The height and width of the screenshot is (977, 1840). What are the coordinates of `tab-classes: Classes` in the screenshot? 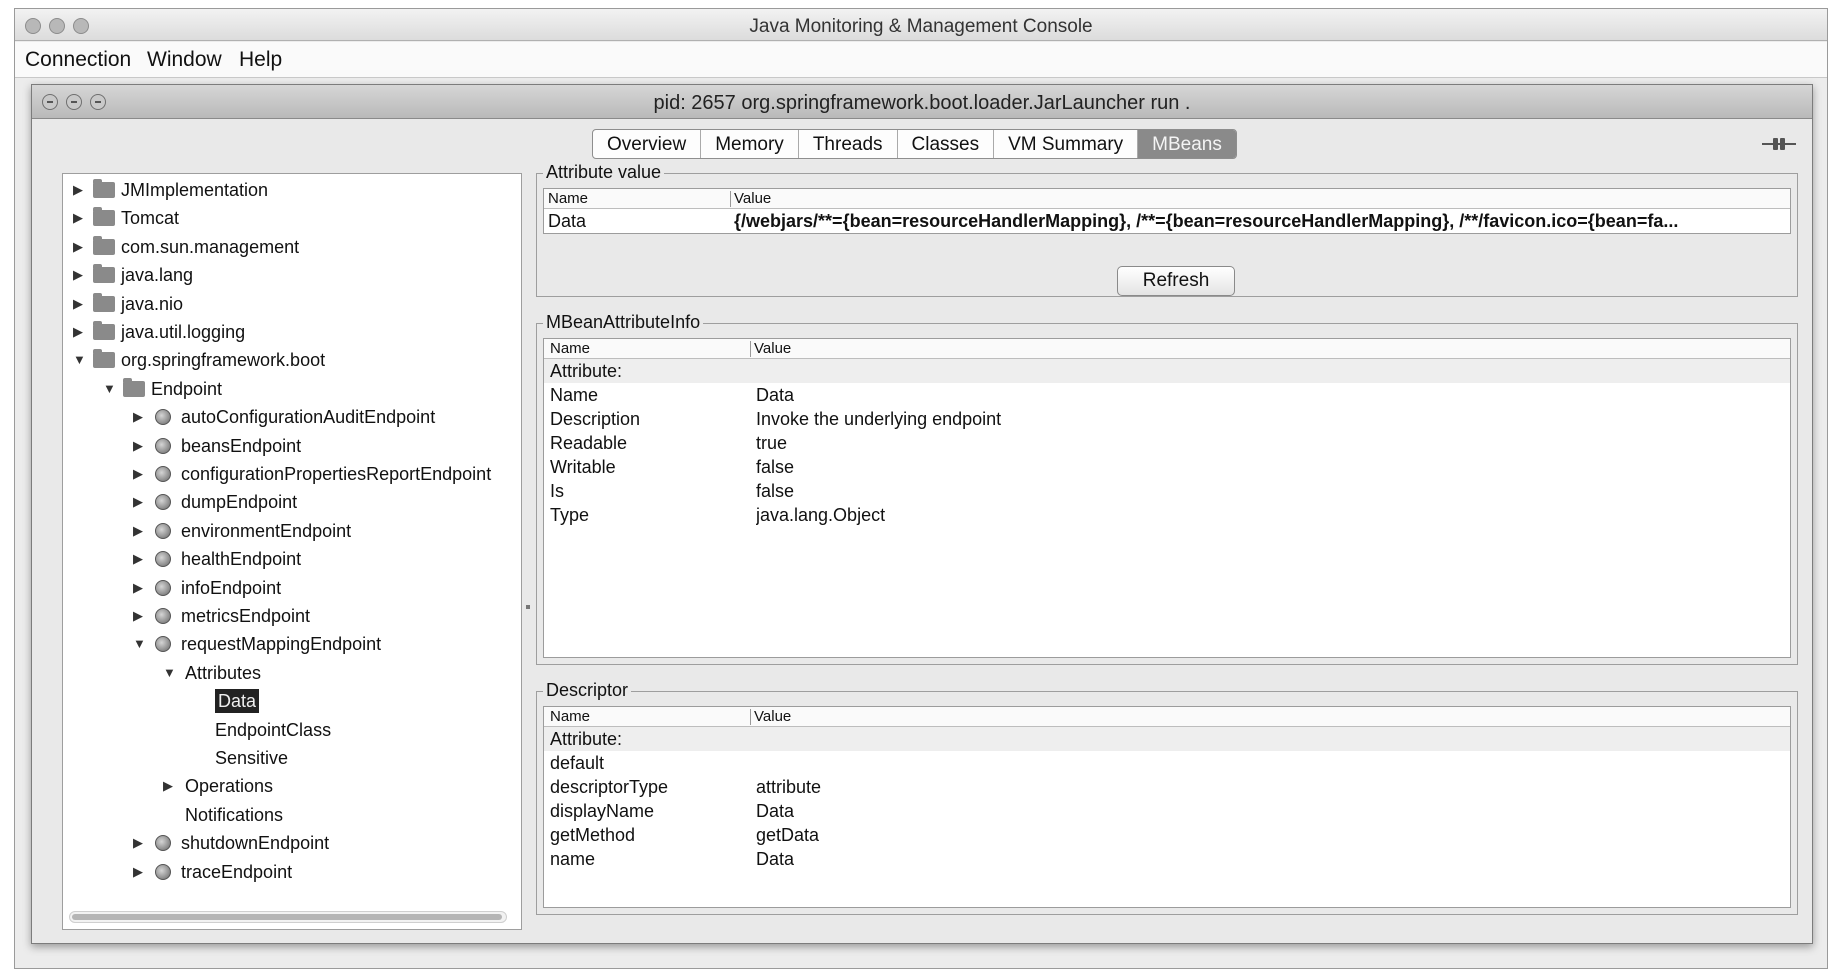 It's located at (946, 144).